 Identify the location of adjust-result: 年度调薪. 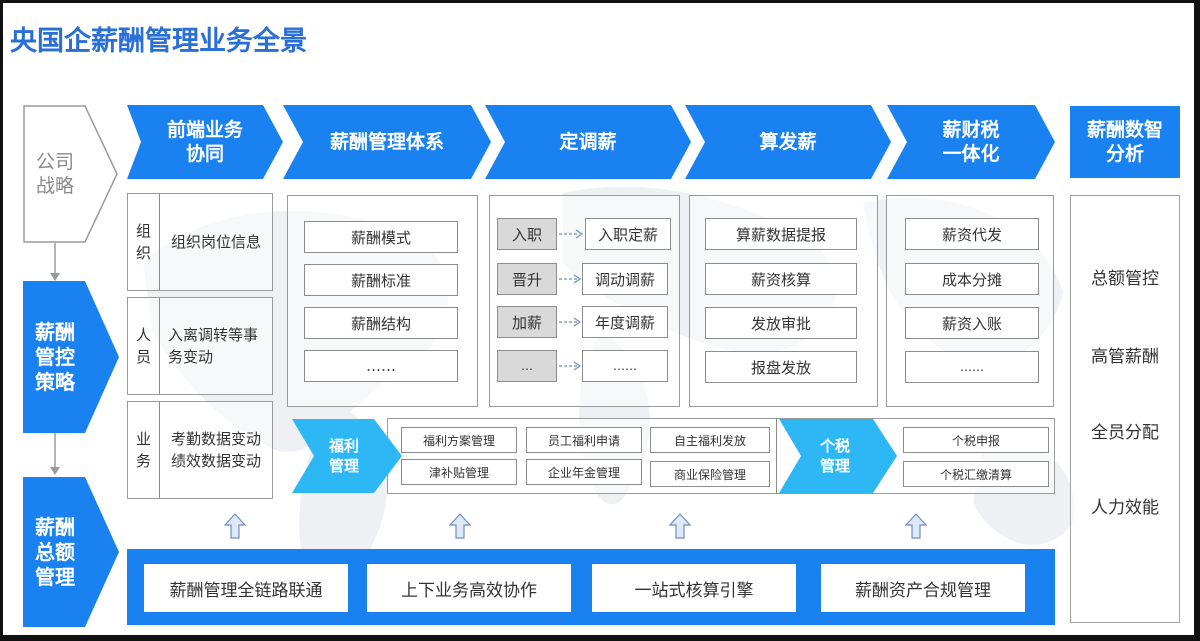
(625, 322).